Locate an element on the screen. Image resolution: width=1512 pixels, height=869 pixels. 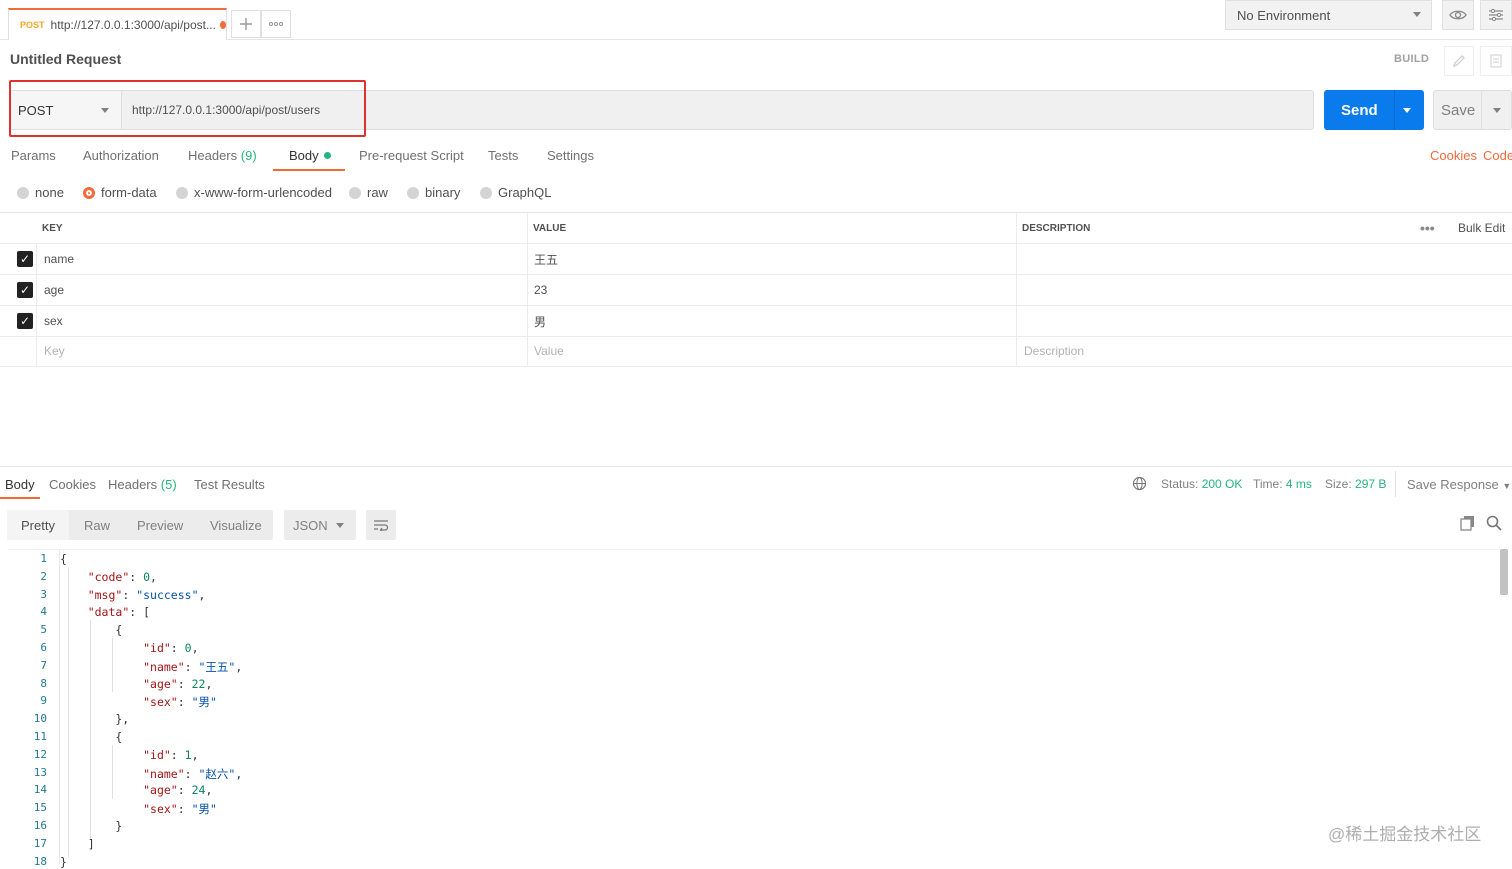
code-link: Code is located at coordinates (1497, 155).